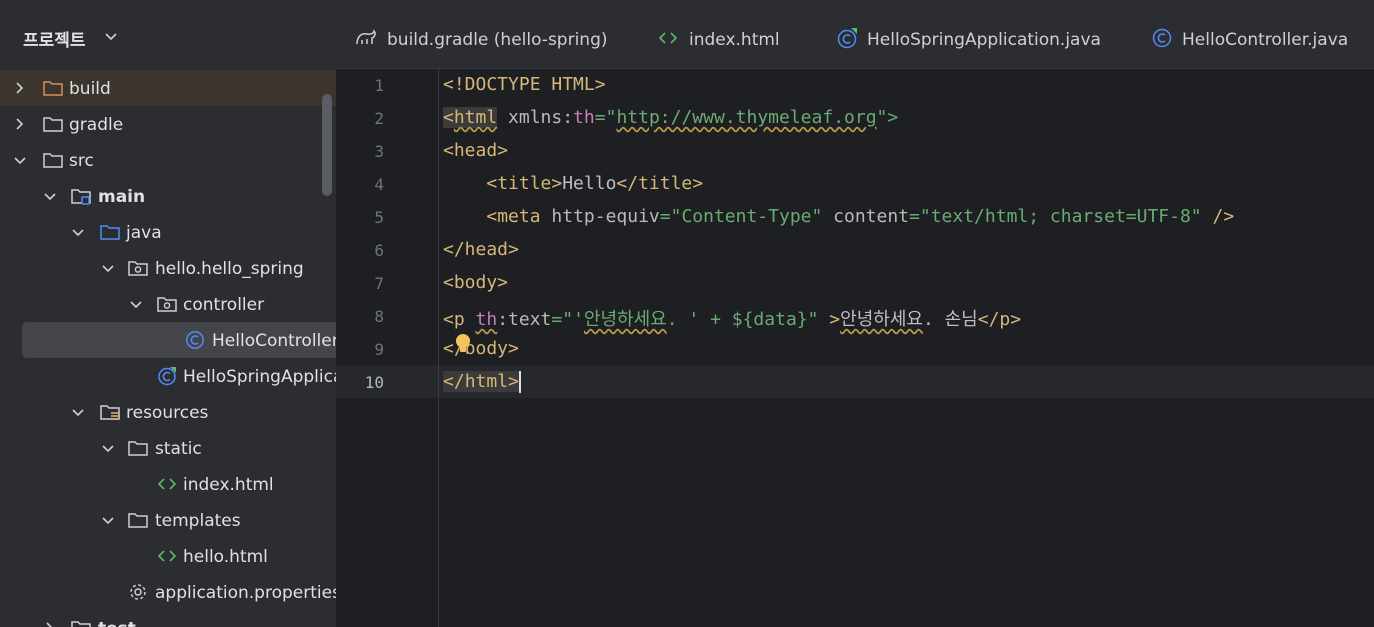 This screenshot has width=1374, height=627. I want to click on code-token: <!DOCTYPE HTML>, so click(524, 84).